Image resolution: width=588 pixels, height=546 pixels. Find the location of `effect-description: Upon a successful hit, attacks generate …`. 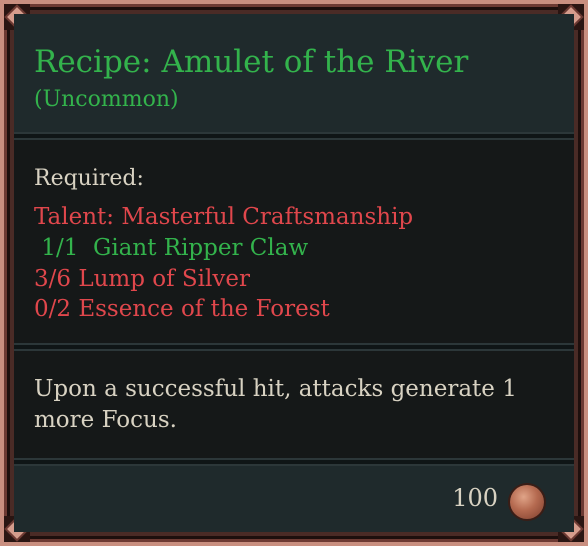

effect-description: Upon a successful hit, attacks generate … is located at coordinates (275, 404).